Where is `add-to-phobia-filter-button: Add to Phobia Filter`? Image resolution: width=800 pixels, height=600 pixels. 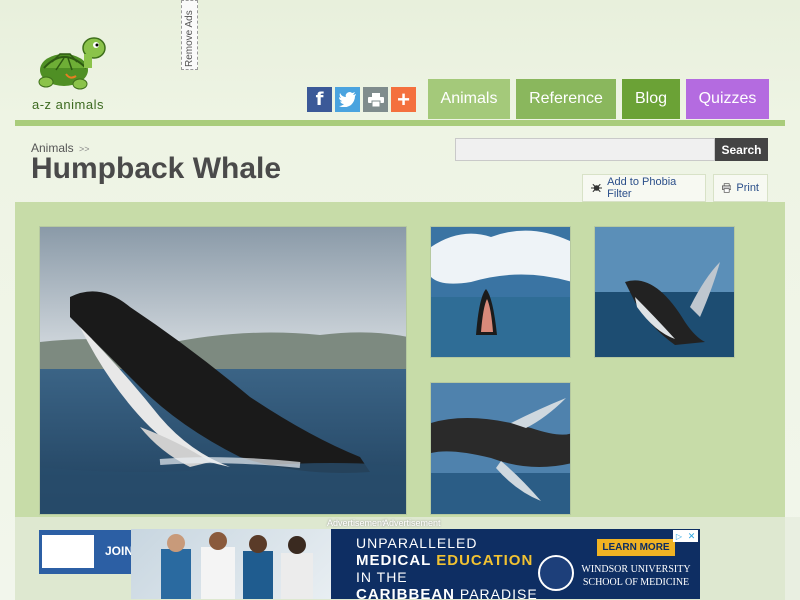
add-to-phobia-filter-button: Add to Phobia Filter is located at coordinates (644, 188).